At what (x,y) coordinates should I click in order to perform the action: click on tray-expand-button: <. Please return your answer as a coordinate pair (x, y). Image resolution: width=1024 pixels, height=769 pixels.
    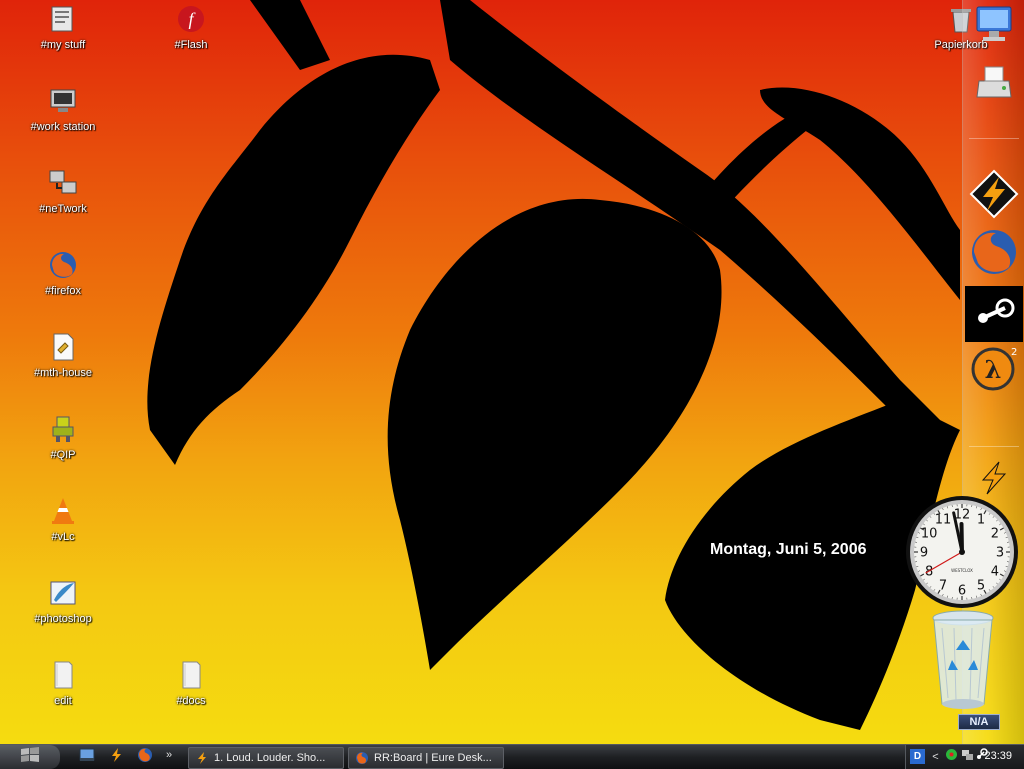
    Looking at the image, I should click on (935, 756).